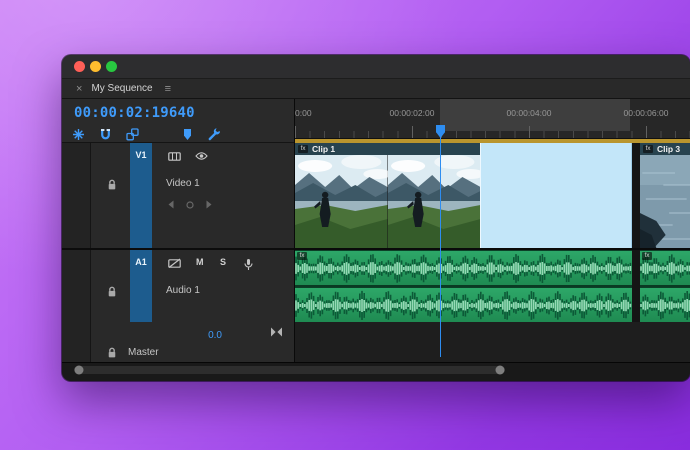  I want to click on audio-track-lane: fx fx, so click(492, 286).